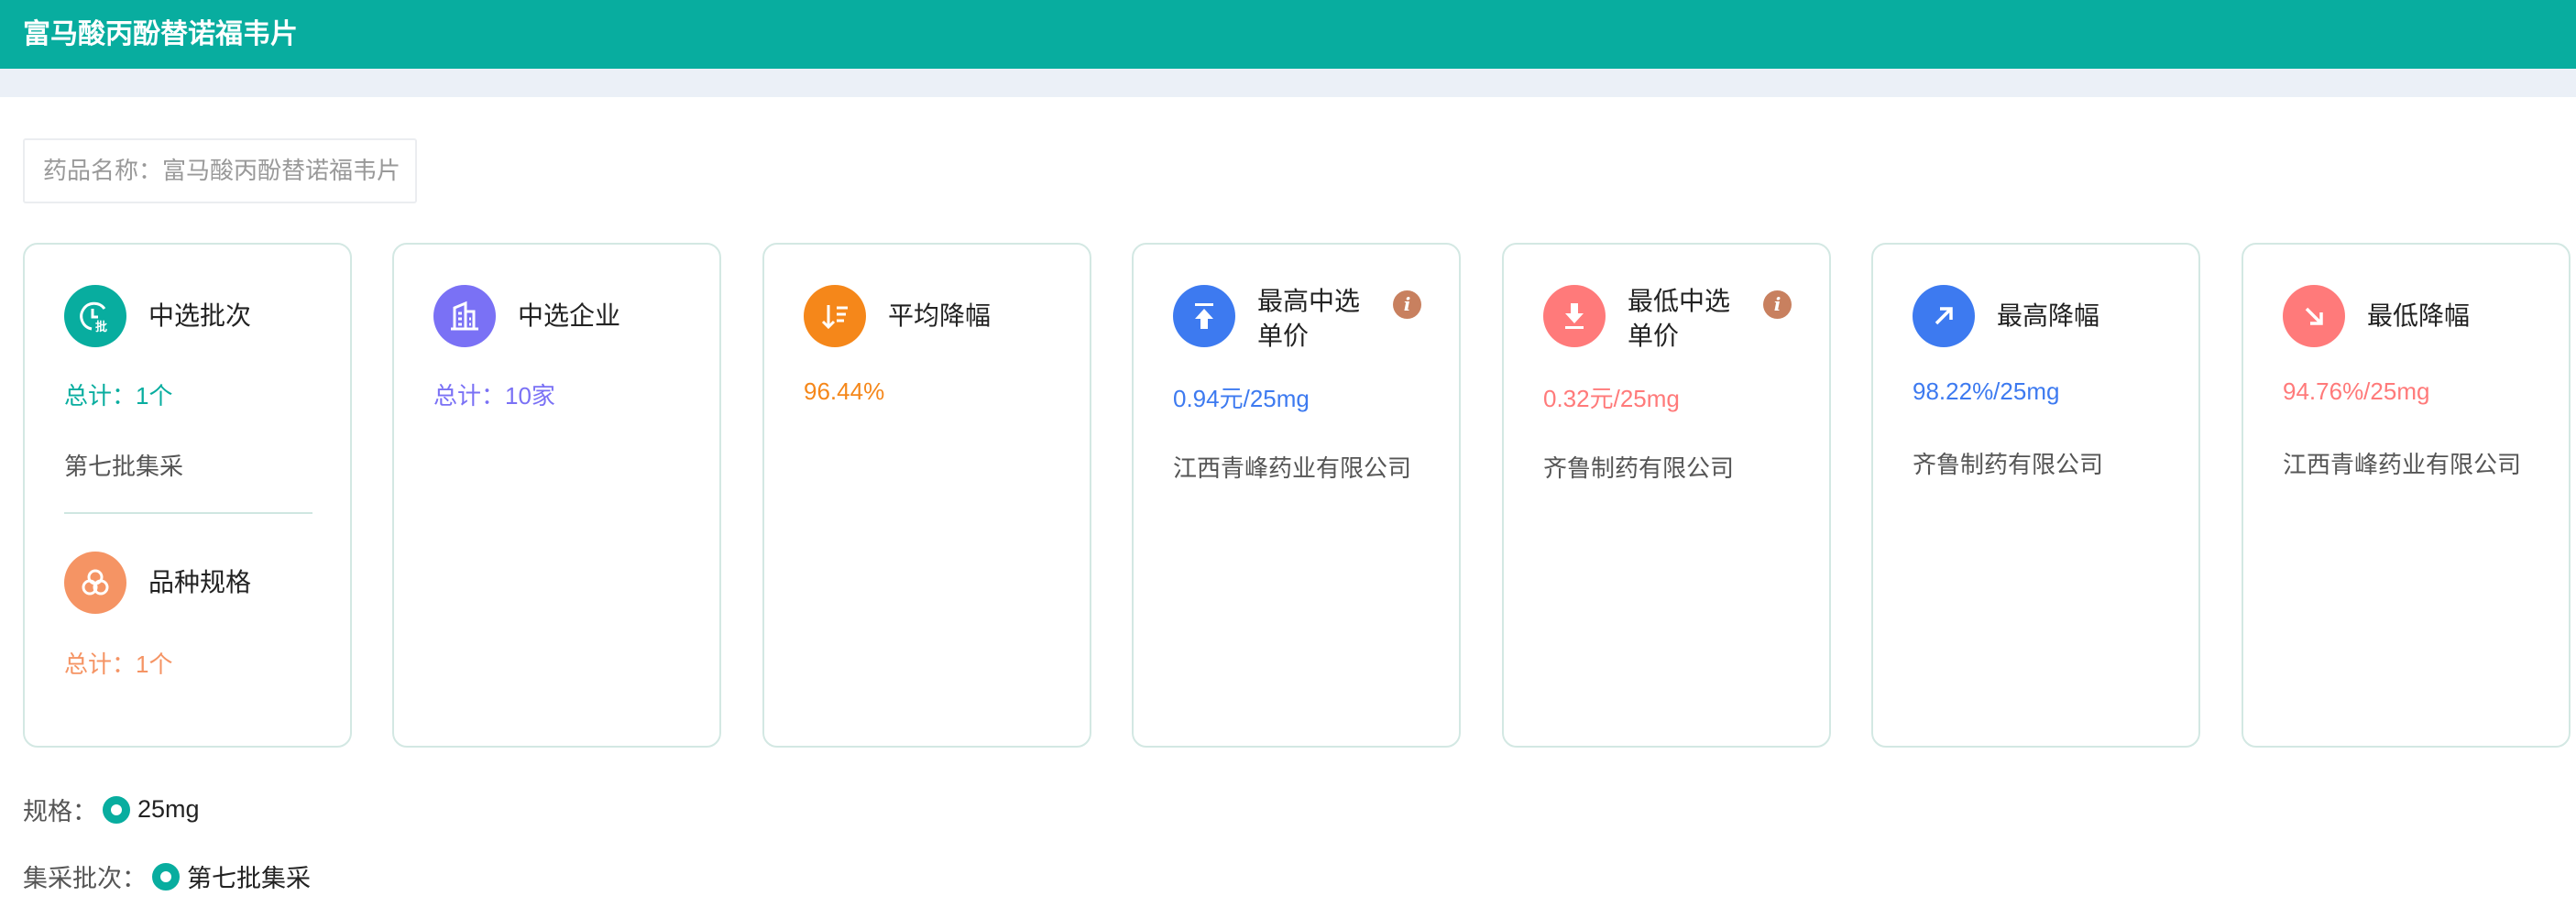  What do you see at coordinates (2314, 316) in the screenshot?
I see `arrow-down-right-icon` at bounding box center [2314, 316].